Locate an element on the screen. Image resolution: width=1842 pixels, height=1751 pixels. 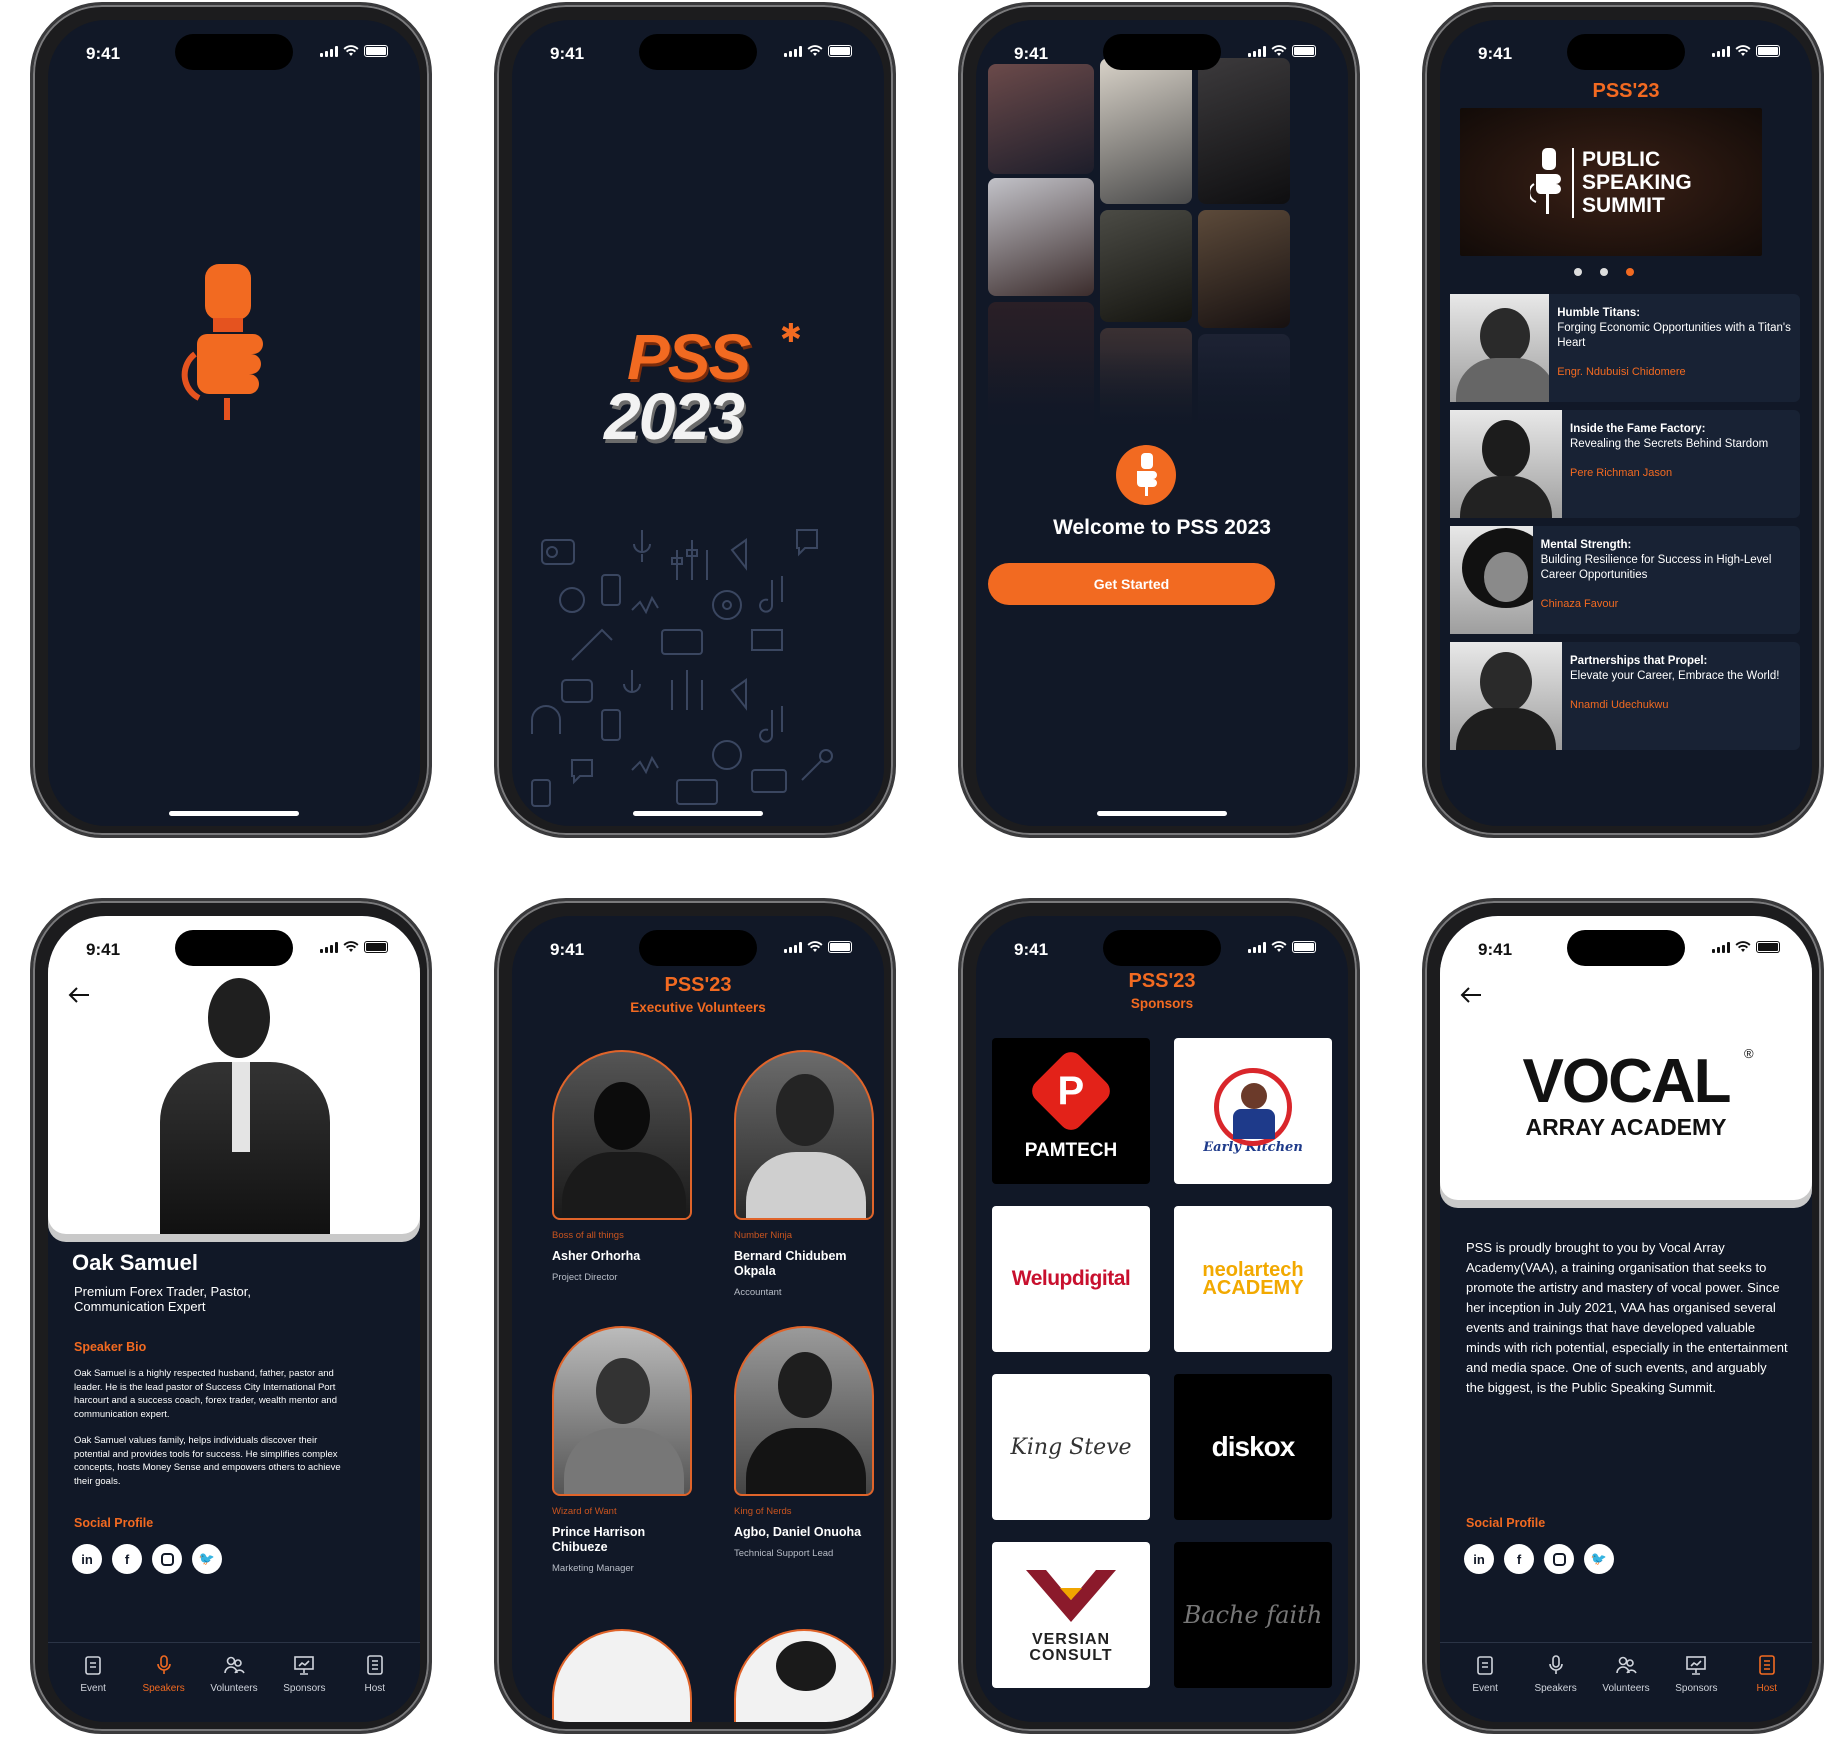
sponsor-tile: Welupdigital is located at coordinates (1071, 1279).